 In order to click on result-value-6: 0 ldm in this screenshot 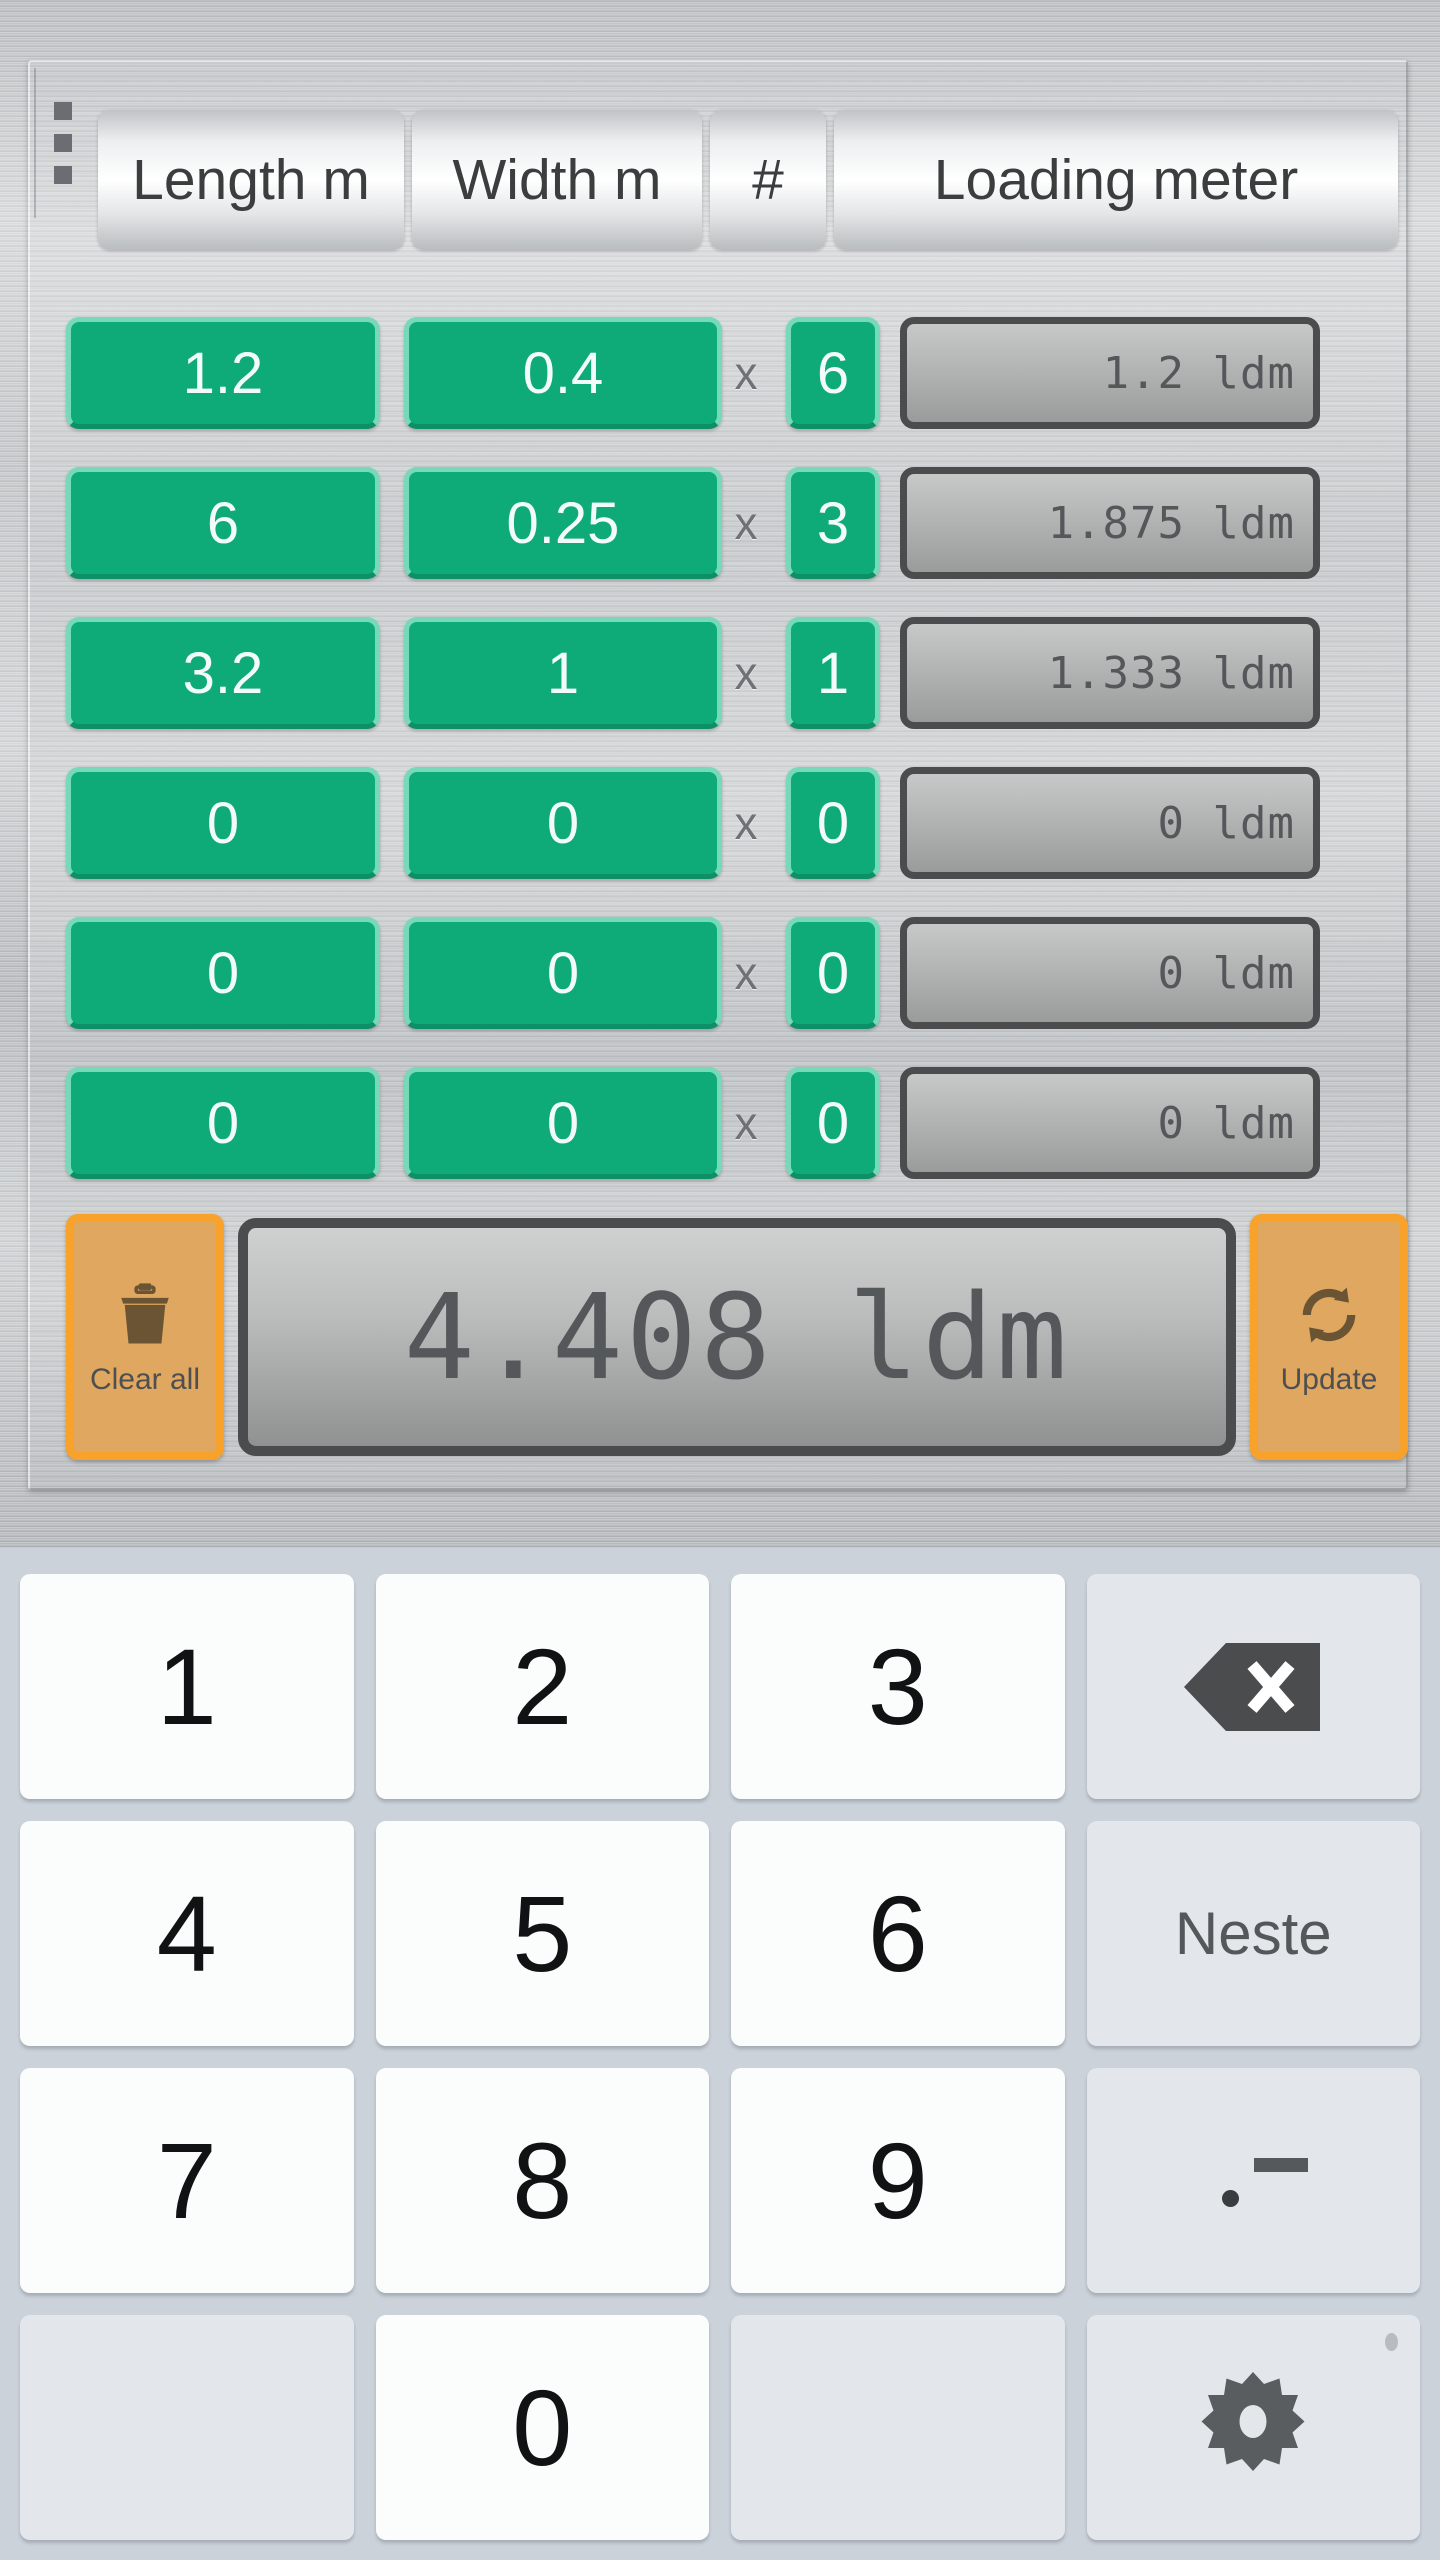, I will do `click(1226, 1123)`.